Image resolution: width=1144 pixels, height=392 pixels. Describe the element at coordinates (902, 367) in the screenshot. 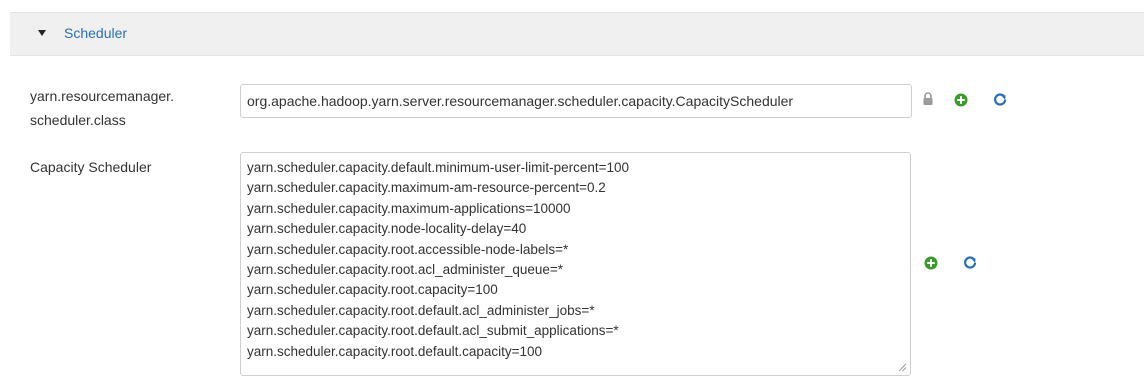

I see `resize-grip-icon` at that location.